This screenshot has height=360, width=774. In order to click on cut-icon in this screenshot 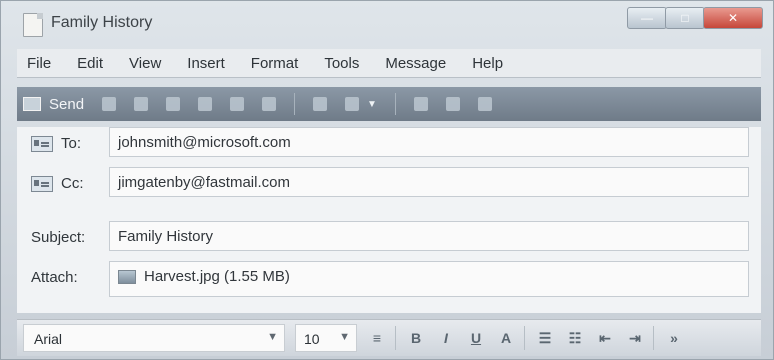, I will do `click(109, 104)`.